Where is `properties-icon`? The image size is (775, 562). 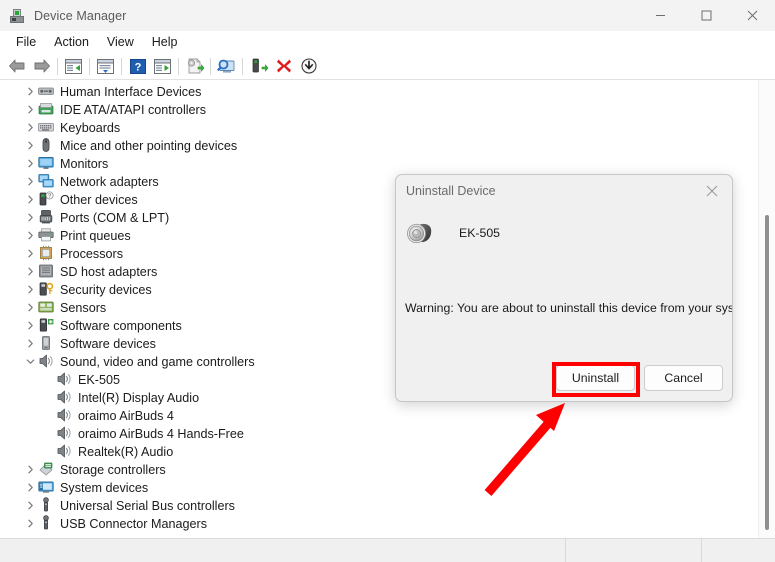
properties-icon is located at coordinates (105, 66).